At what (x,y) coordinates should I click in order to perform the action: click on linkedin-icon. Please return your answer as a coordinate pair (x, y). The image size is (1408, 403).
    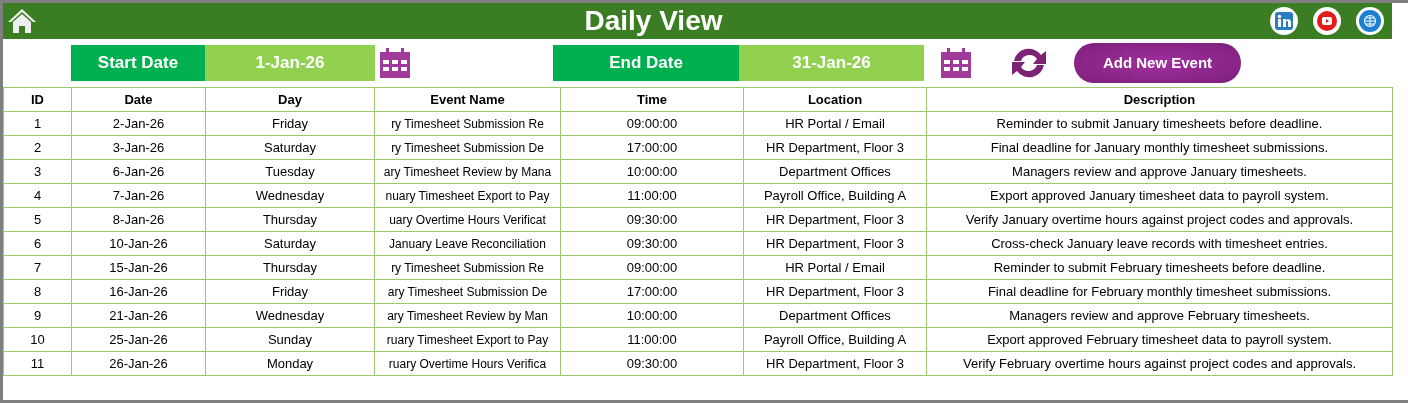
    Looking at the image, I should click on (1284, 21).